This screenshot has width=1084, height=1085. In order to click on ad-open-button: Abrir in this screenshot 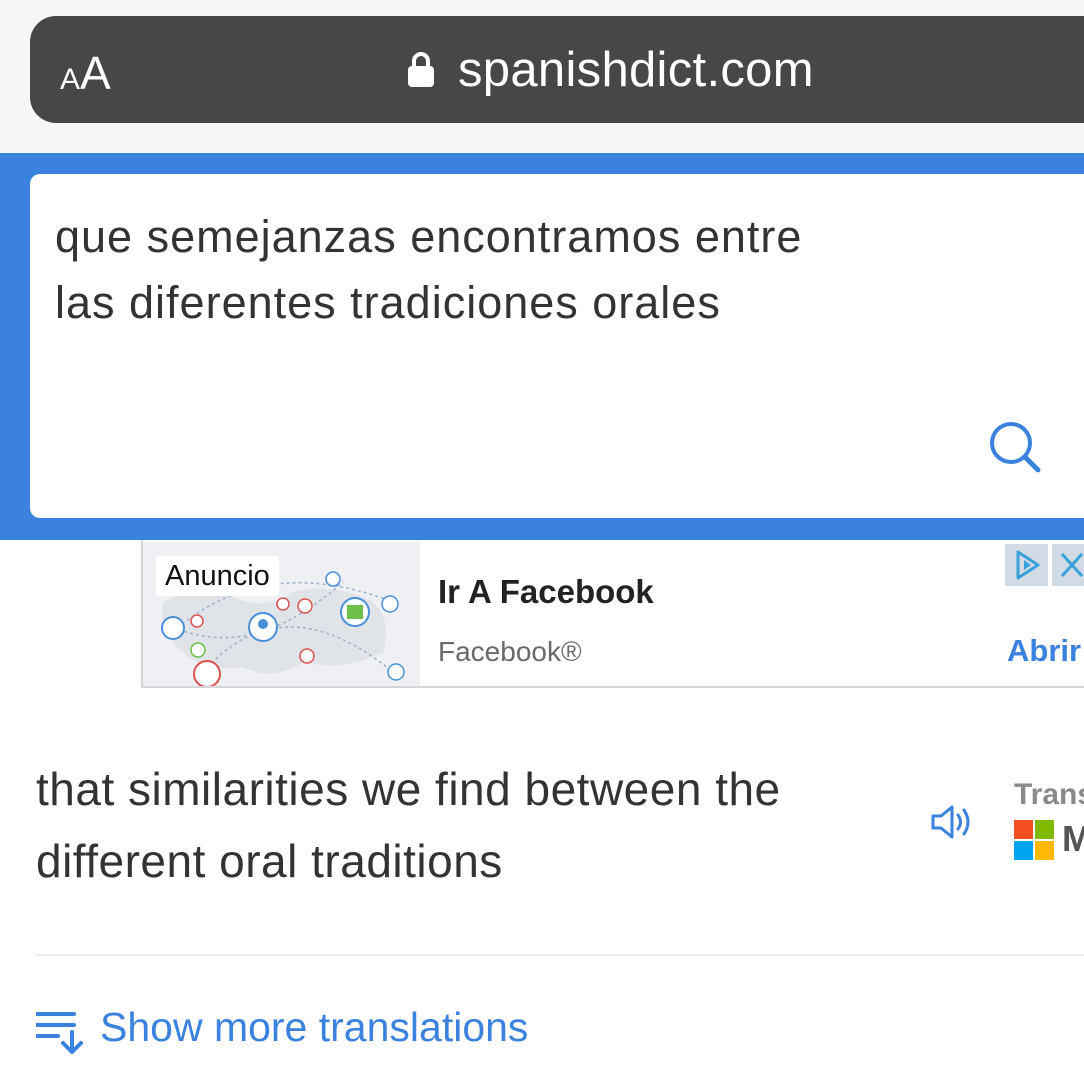, I will do `click(1044, 651)`.